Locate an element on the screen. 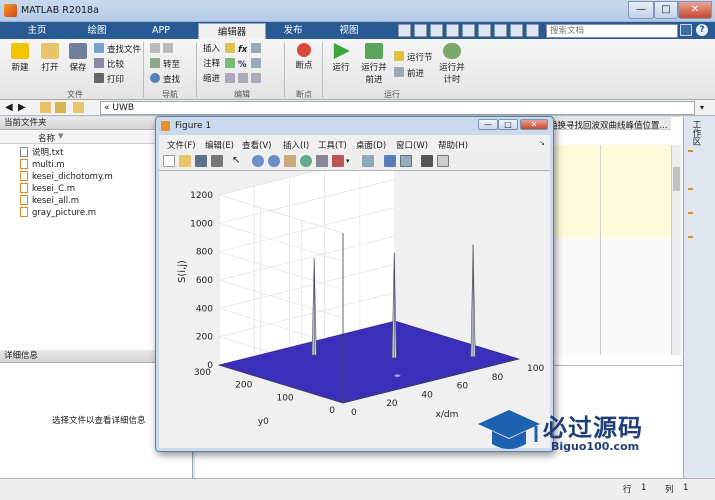 The image size is (715, 500). switch-windows-icon is located at coordinates (500, 30).